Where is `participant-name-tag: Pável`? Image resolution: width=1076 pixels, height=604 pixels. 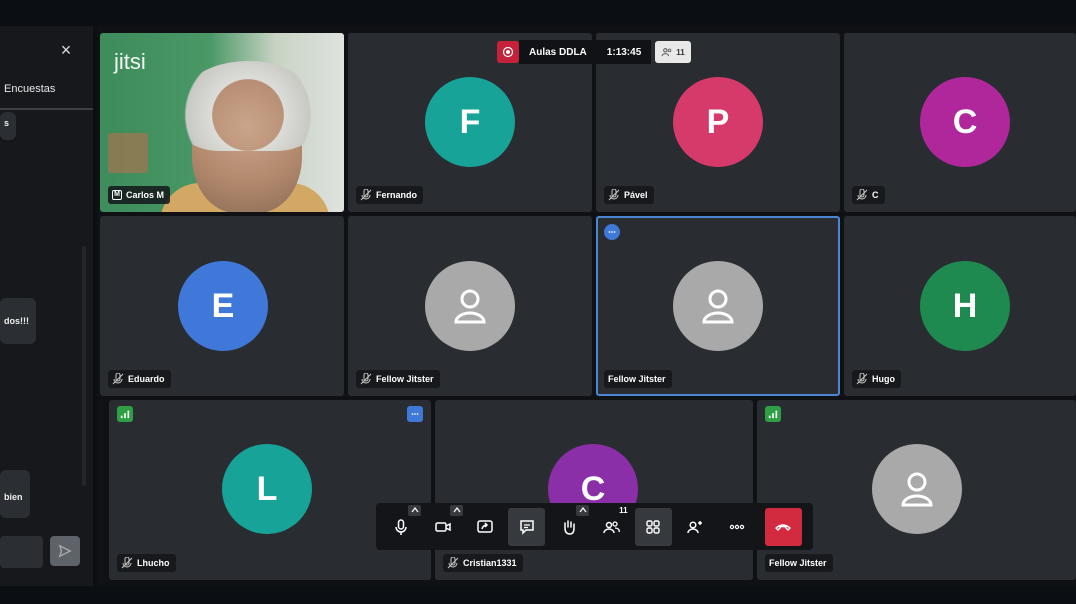
participant-name-tag: Pável is located at coordinates (629, 195).